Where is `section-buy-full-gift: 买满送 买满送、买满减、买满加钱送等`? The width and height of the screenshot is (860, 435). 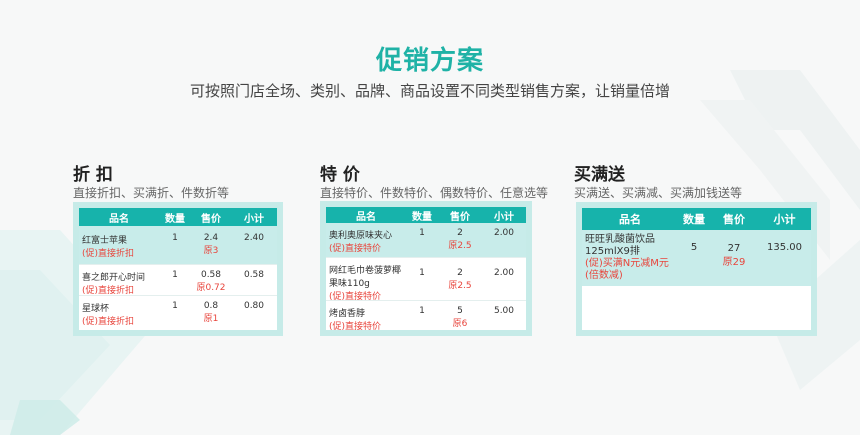 section-buy-full-gift: 买满送 买满送、买满减、买满加钱送等 is located at coordinates (681, 180).